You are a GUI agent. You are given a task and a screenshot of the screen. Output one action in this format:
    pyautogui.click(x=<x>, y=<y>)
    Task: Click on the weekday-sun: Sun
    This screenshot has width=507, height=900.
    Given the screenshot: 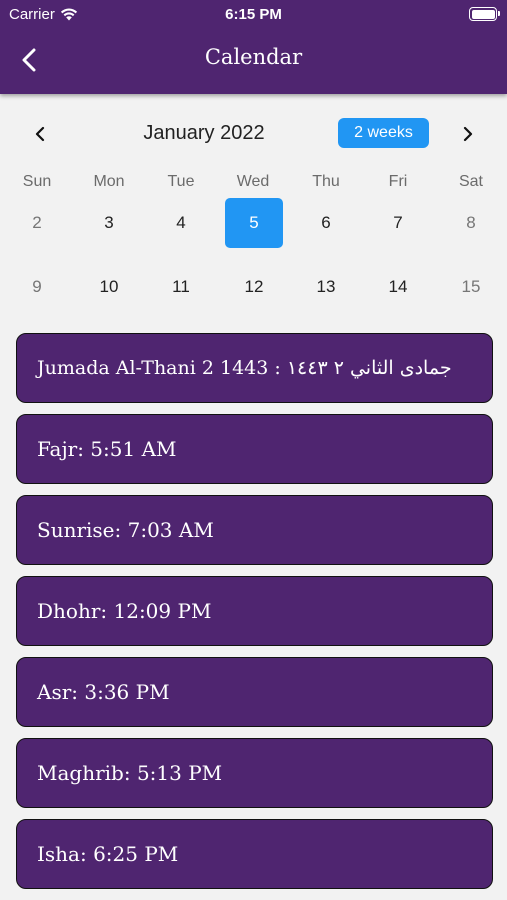 What is the action you would take?
    pyautogui.click(x=37, y=181)
    